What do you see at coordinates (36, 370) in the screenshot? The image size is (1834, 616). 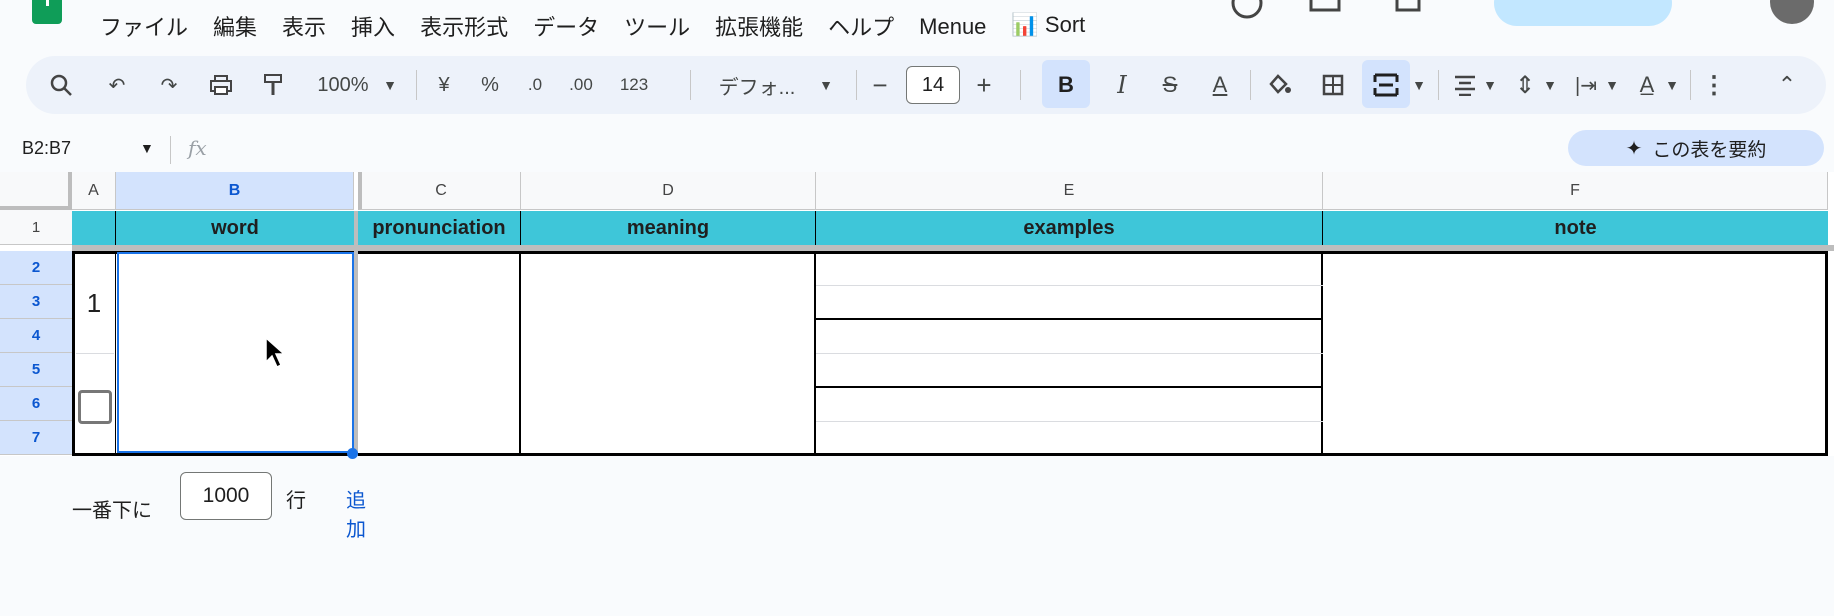 I see `row-header-5: 5` at bounding box center [36, 370].